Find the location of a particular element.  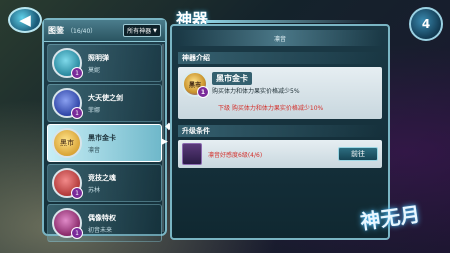

artifact-filter-dropdown: 所有神器 ▼ is located at coordinates (142, 30).